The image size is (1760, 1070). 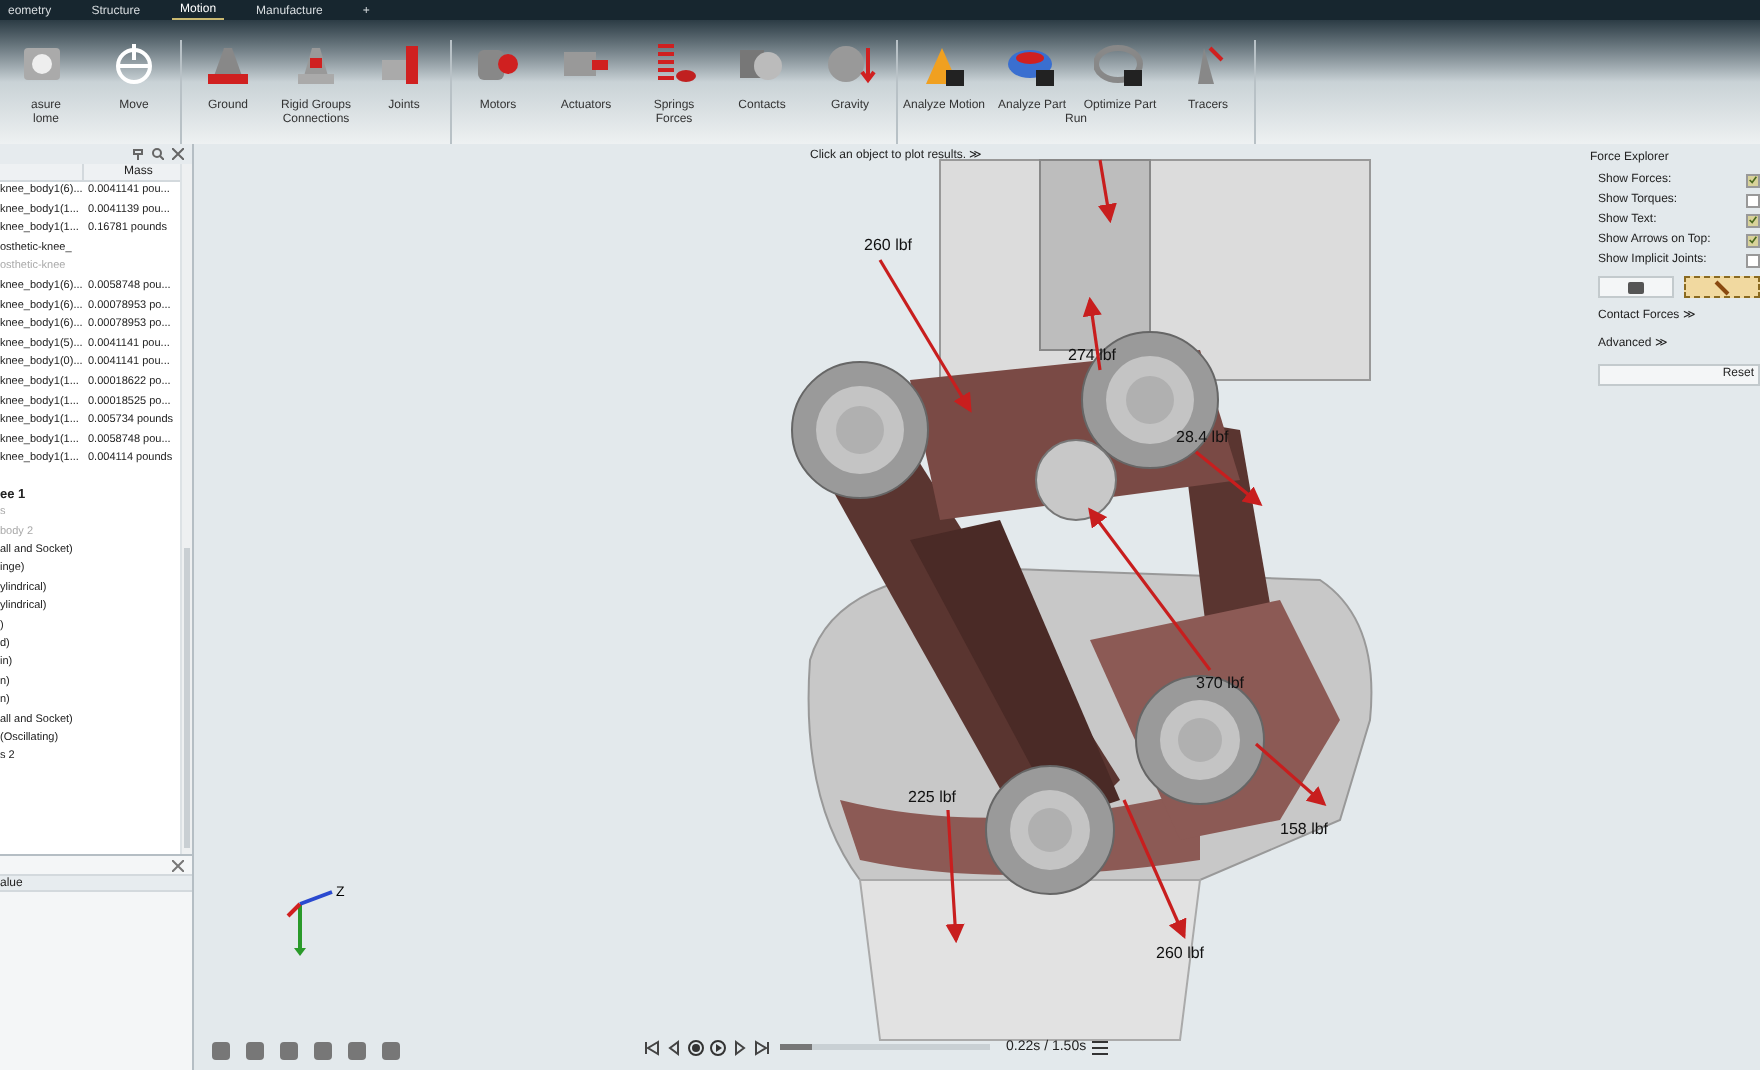 What do you see at coordinates (652, 1047) in the screenshot?
I see `skip-start-icon` at bounding box center [652, 1047].